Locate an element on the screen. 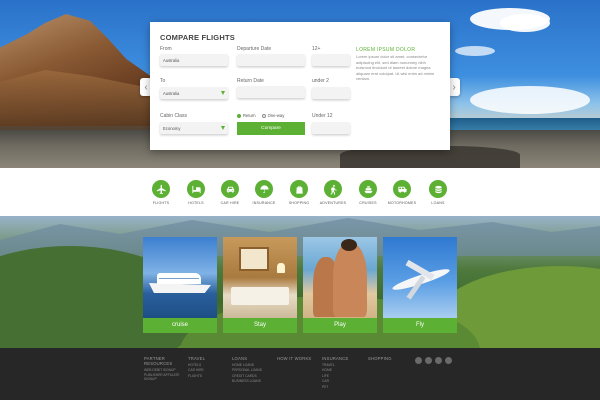 The height and width of the screenshot is (400, 600). category-label: CAR HIRE is located at coordinates (230, 203).